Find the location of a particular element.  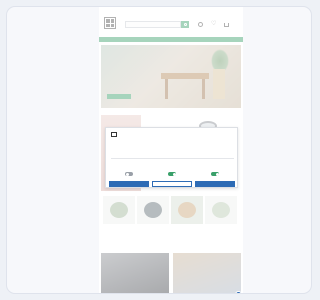

consent-option-marketing is located at coordinates (215, 170).